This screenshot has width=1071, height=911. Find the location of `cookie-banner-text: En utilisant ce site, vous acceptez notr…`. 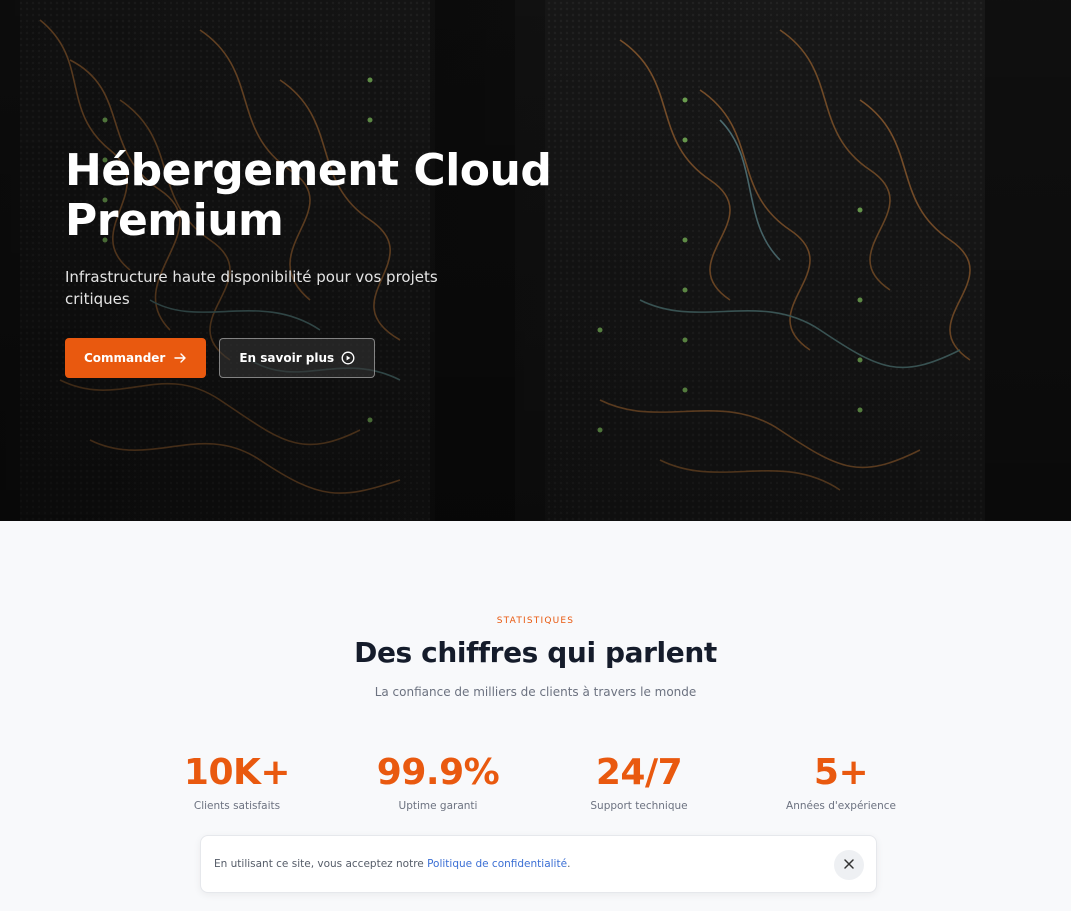

cookie-banner-text: En utilisant ce site, vous acceptez notr… is located at coordinates (392, 864).